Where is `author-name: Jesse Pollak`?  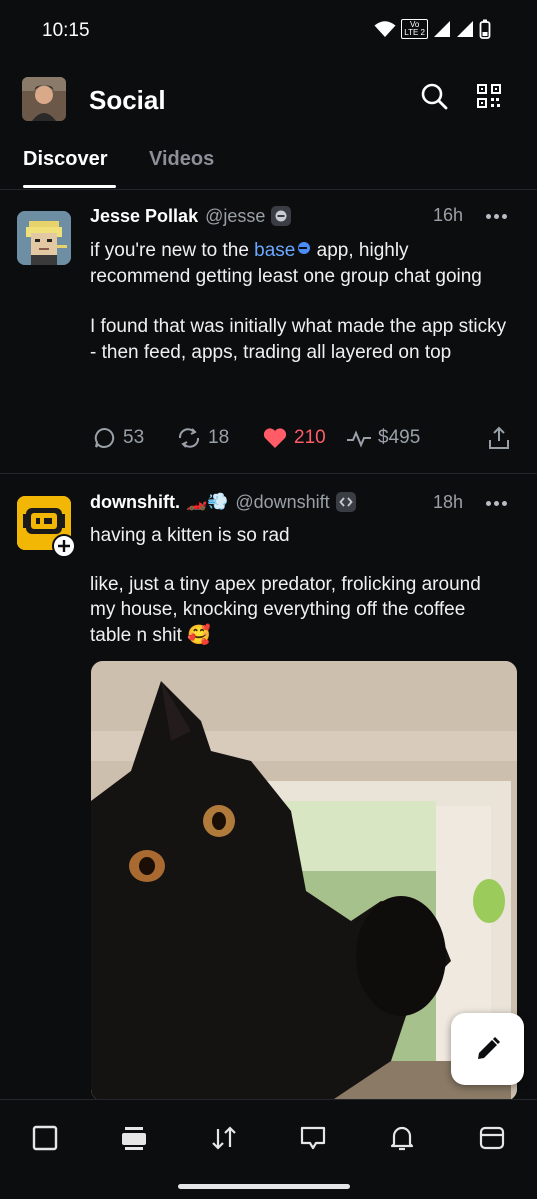 author-name: Jesse Pollak is located at coordinates (144, 216).